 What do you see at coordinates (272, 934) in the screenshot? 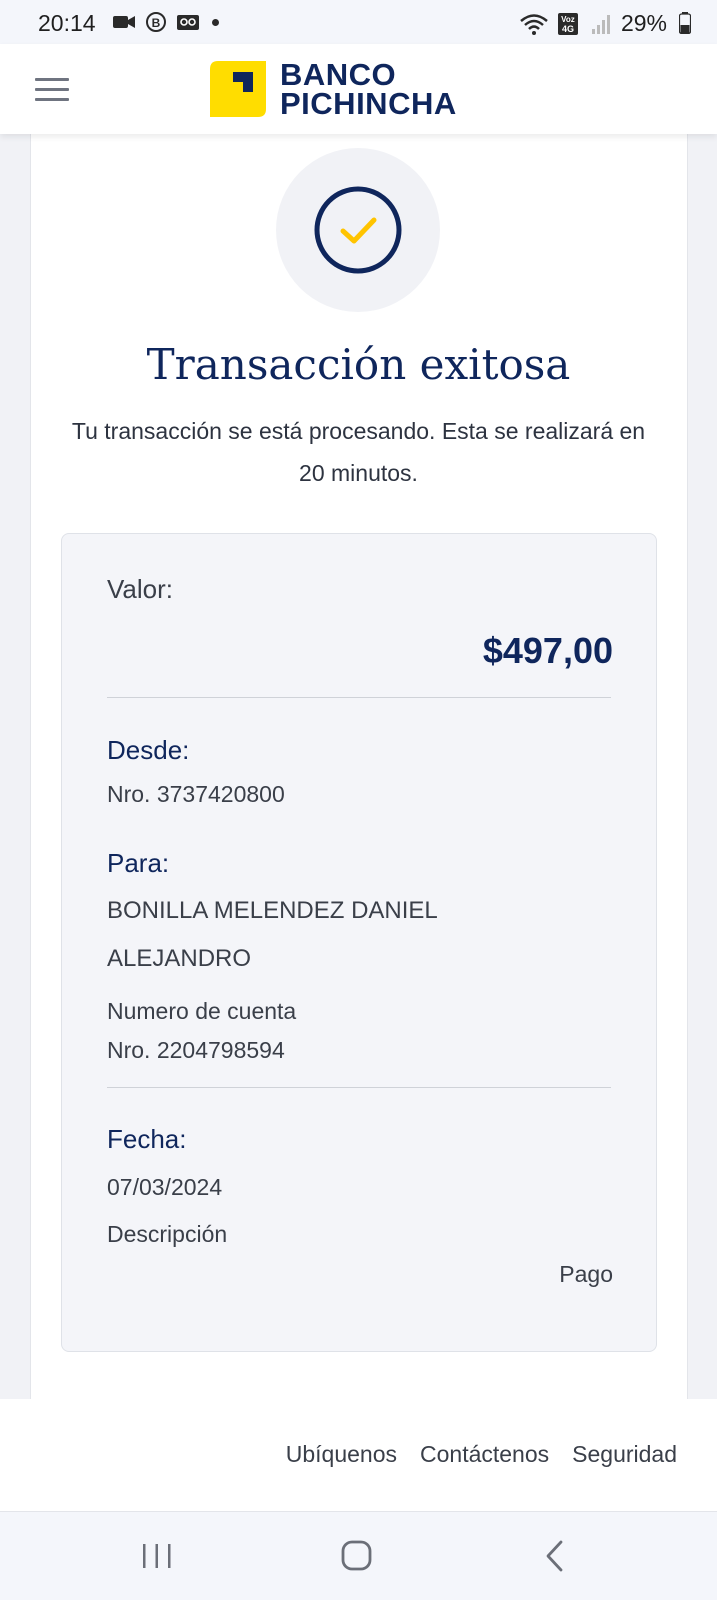
I see `recipient-name: BONILLA MELENDEZ DANIEL ALEJANDRO` at bounding box center [272, 934].